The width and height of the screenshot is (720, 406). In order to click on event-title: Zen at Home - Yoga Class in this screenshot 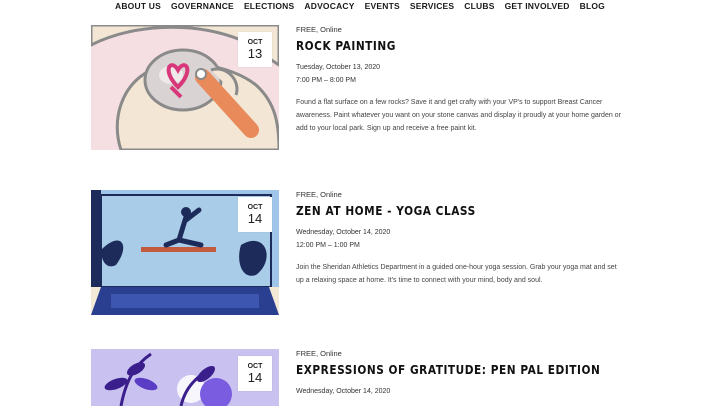, I will do `click(441, 211)`.